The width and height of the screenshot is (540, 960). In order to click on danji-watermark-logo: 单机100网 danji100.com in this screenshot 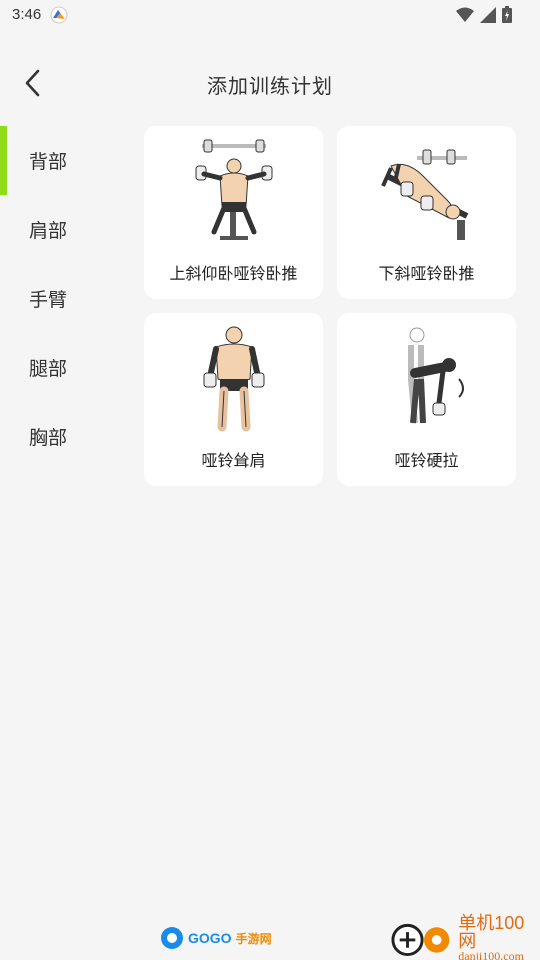, I will do `click(465, 937)`.